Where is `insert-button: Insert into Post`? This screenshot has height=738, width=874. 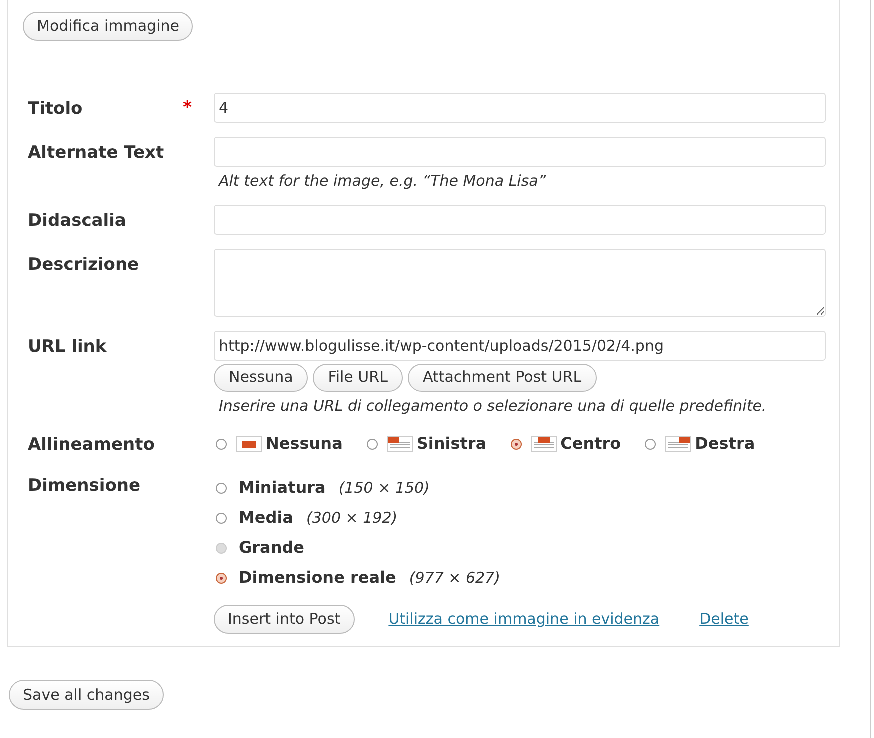
insert-button: Insert into Post is located at coordinates (284, 619).